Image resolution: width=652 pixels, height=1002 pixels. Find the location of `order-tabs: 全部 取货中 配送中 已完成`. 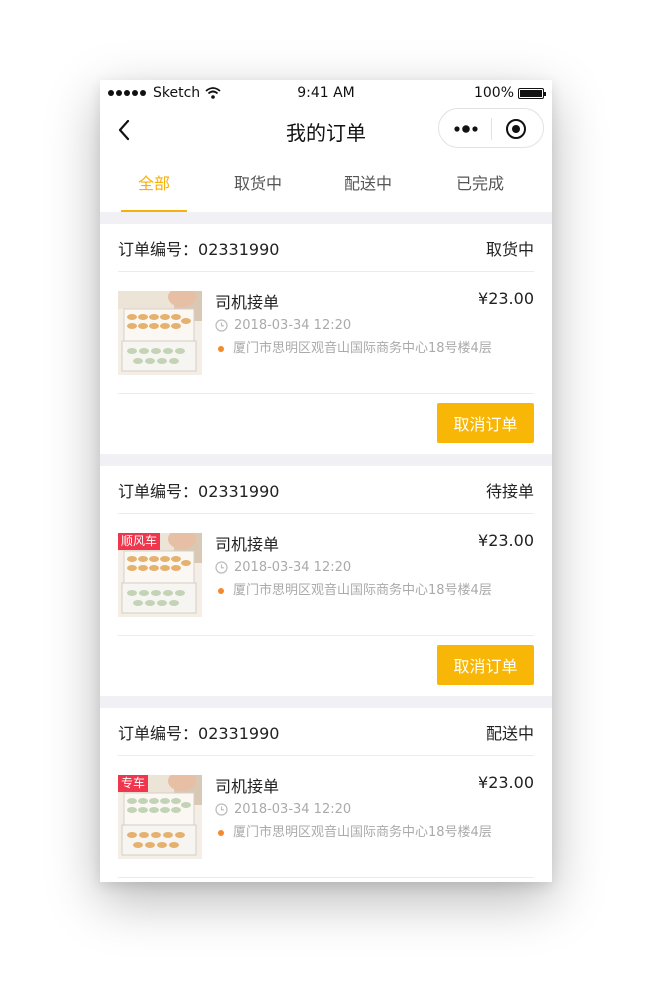

order-tabs: 全部 取货中 配送中 已完成 is located at coordinates (326, 188).